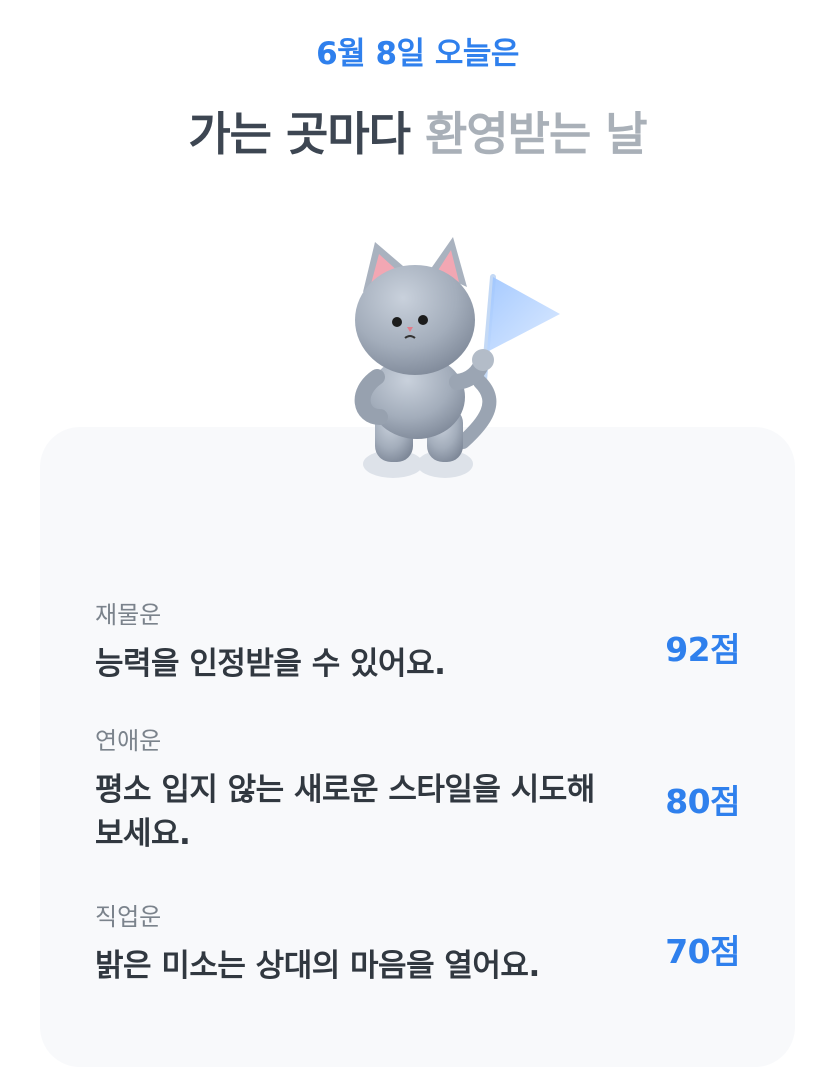  What do you see at coordinates (425, 640) in the screenshot?
I see `fortune-item-wealth: 재물운 능력을 인정받을 수 있어요. 92점` at bounding box center [425, 640].